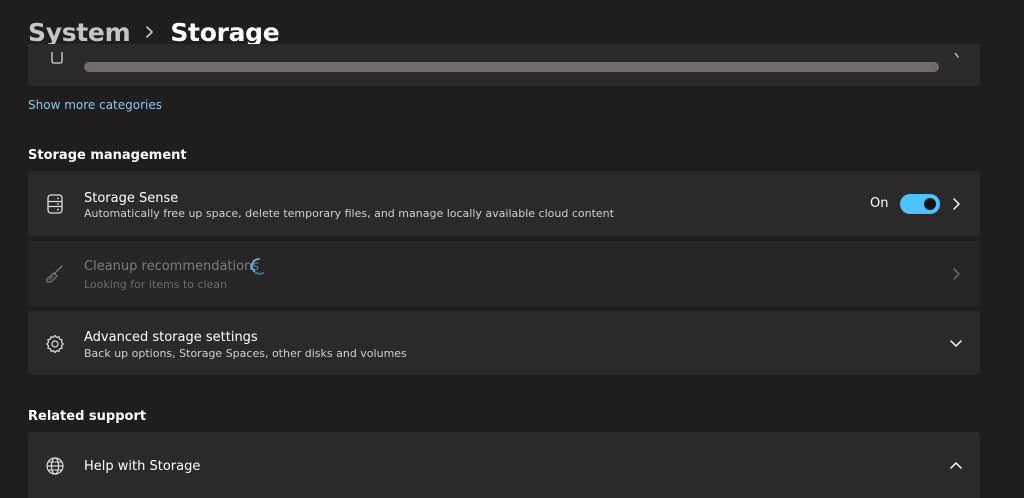  What do you see at coordinates (156, 284) in the screenshot?
I see `cleanup-subtitle: Looking for items to clean` at bounding box center [156, 284].